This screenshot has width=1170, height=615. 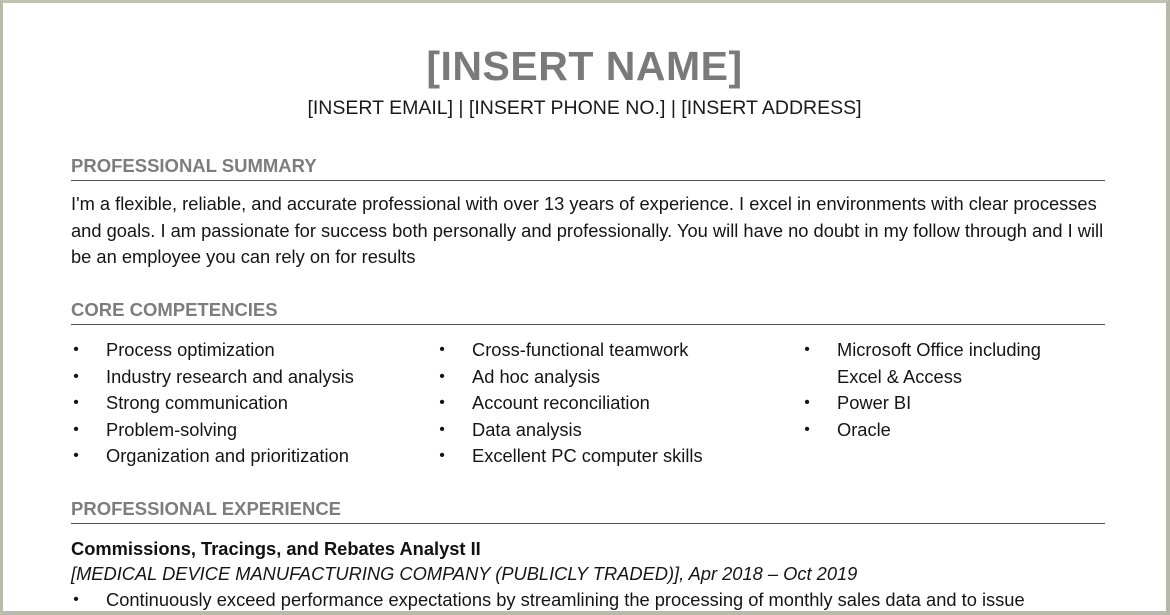 I want to click on competency-label: Ad hoc analysis, so click(x=536, y=376).